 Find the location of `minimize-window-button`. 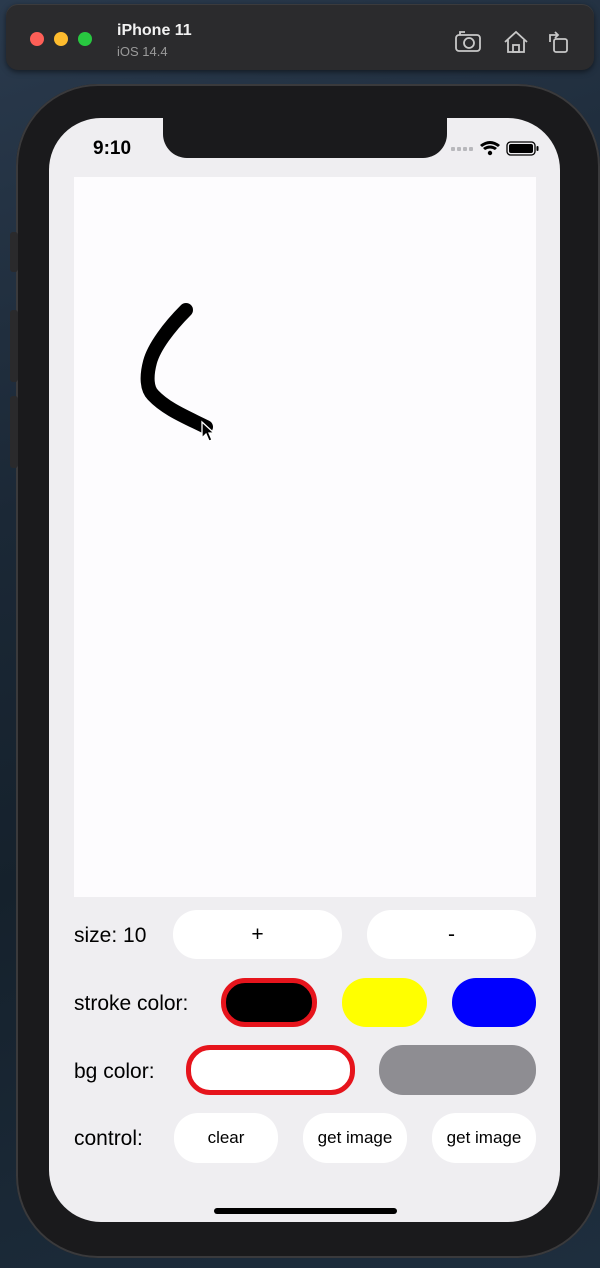

minimize-window-button is located at coordinates (61, 39).